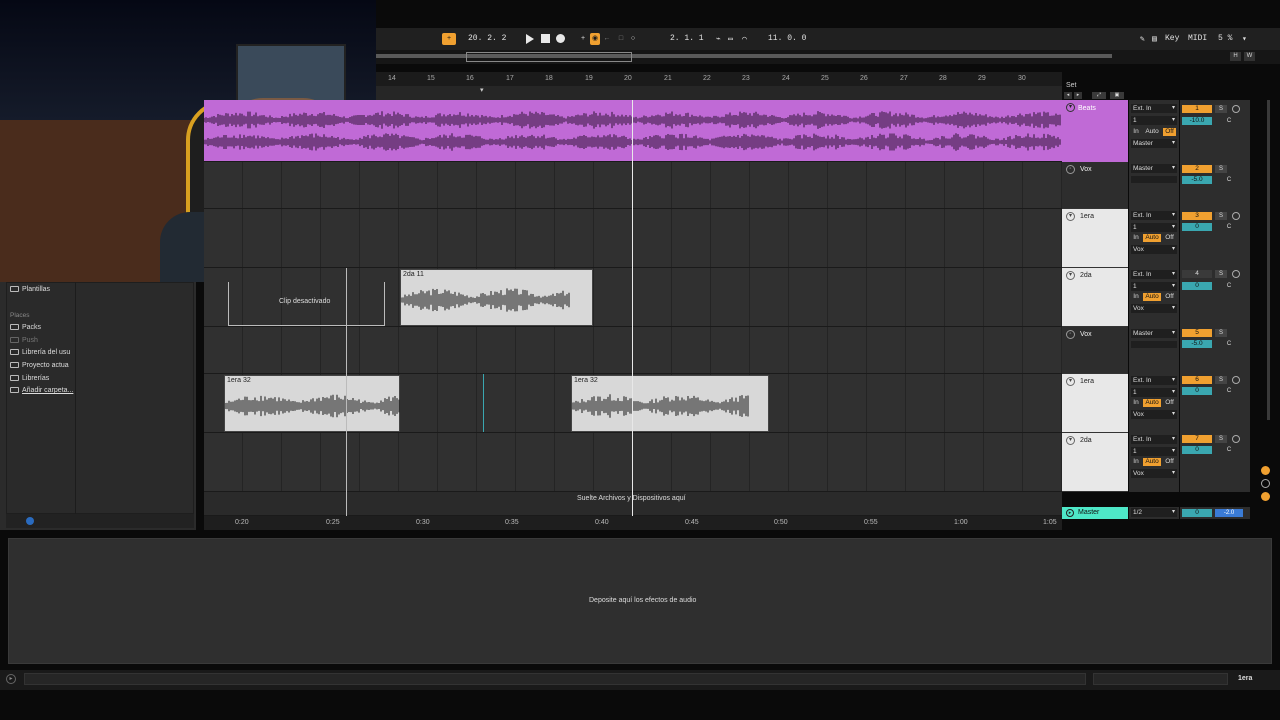 Image resolution: width=1280 pixels, height=720 pixels. What do you see at coordinates (1095, 297) in the screenshot?
I see `track-header-2da: ▾ 2da` at bounding box center [1095, 297].